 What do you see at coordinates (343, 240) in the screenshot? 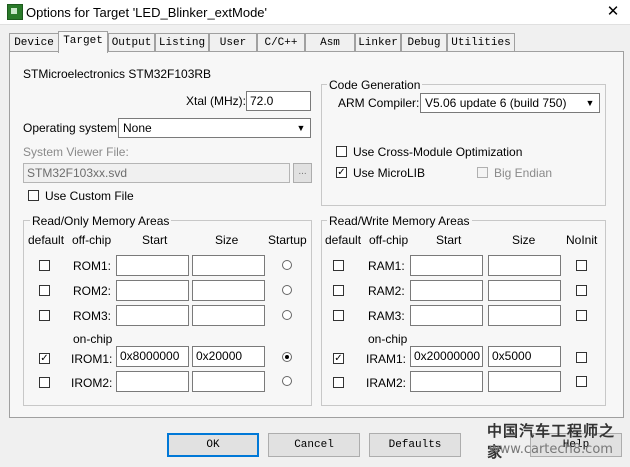
I see `ram-default-header: default` at bounding box center [343, 240].